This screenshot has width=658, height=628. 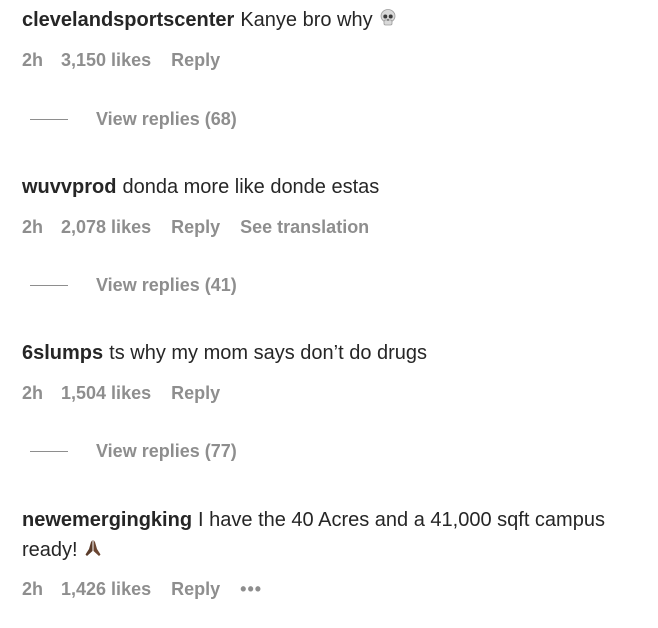 I want to click on comment-text: clevelandsportscenter Kanye bro why, so click(x=333, y=20).